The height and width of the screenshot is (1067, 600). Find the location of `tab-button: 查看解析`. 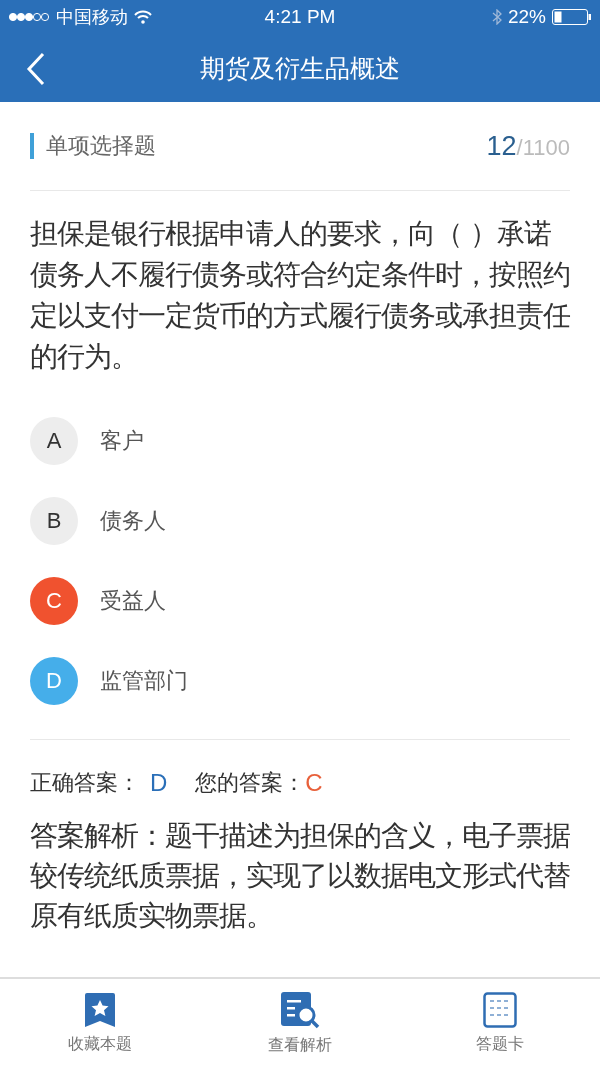

tab-button: 查看解析 is located at coordinates (300, 1023).